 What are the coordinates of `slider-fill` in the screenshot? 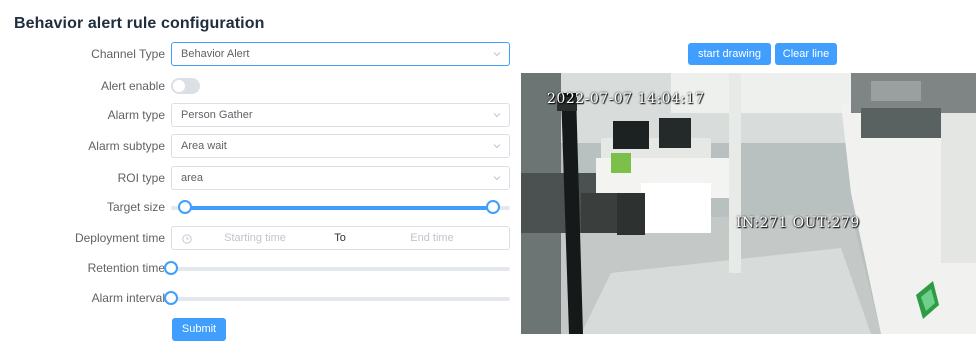 It's located at (339, 208).